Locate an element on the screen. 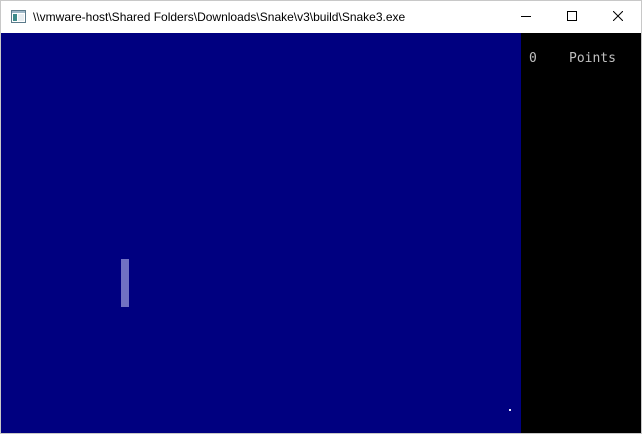 The image size is (642, 434). minimize-icon is located at coordinates (526, 17).